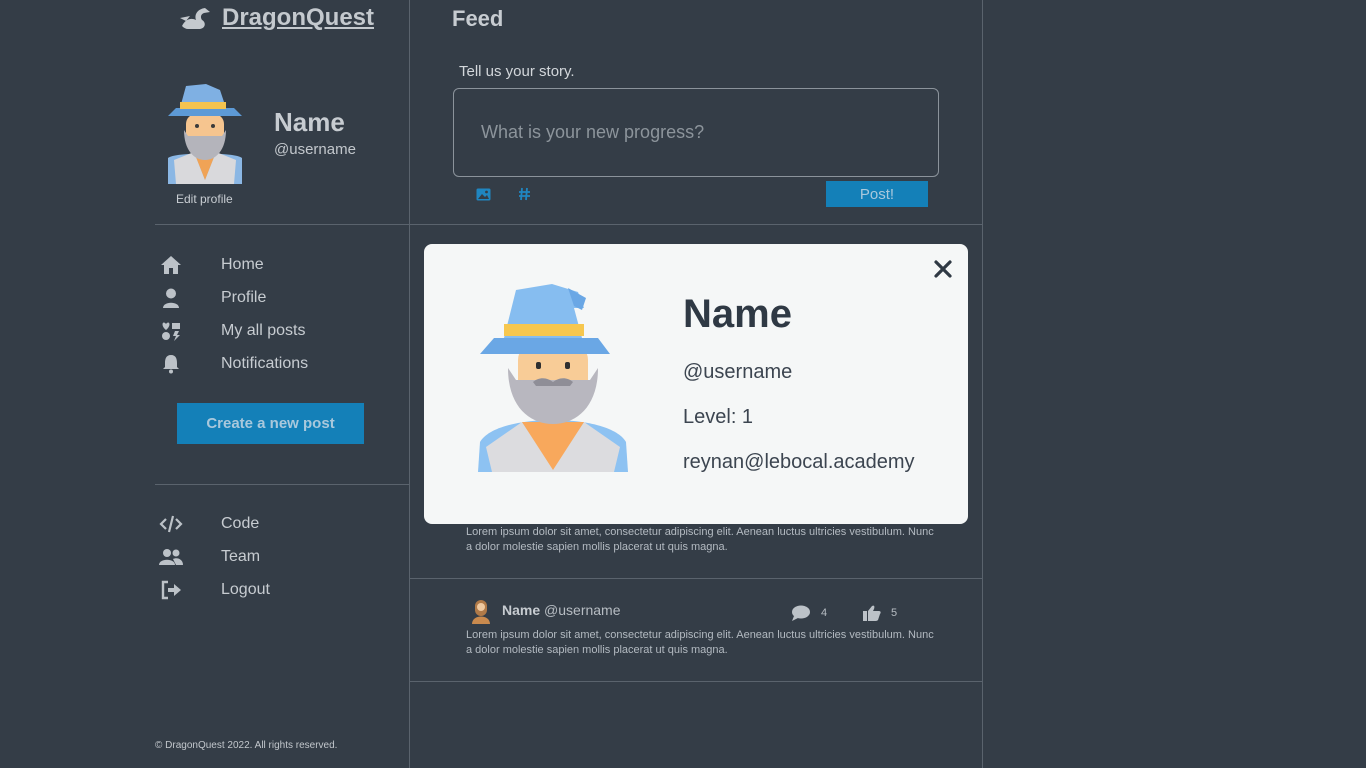 Image resolution: width=1366 pixels, height=768 pixels. What do you see at coordinates (801, 613) in the screenshot?
I see `comment-icon` at bounding box center [801, 613].